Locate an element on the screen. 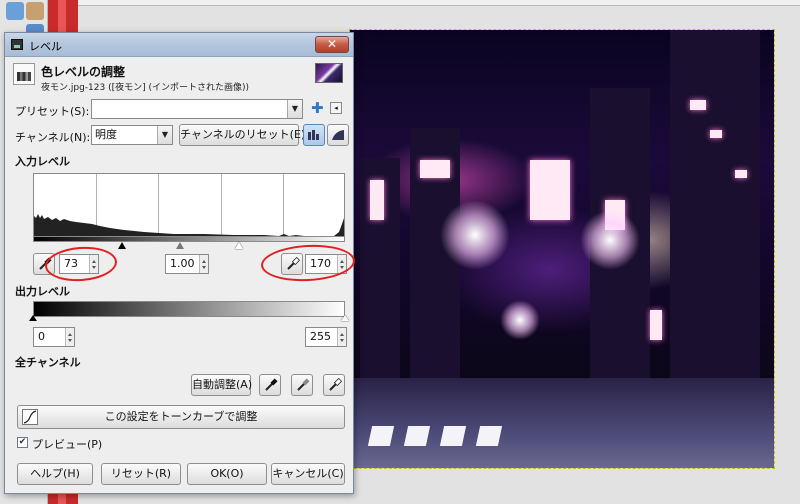  image-thumbnail is located at coordinates (329, 73).